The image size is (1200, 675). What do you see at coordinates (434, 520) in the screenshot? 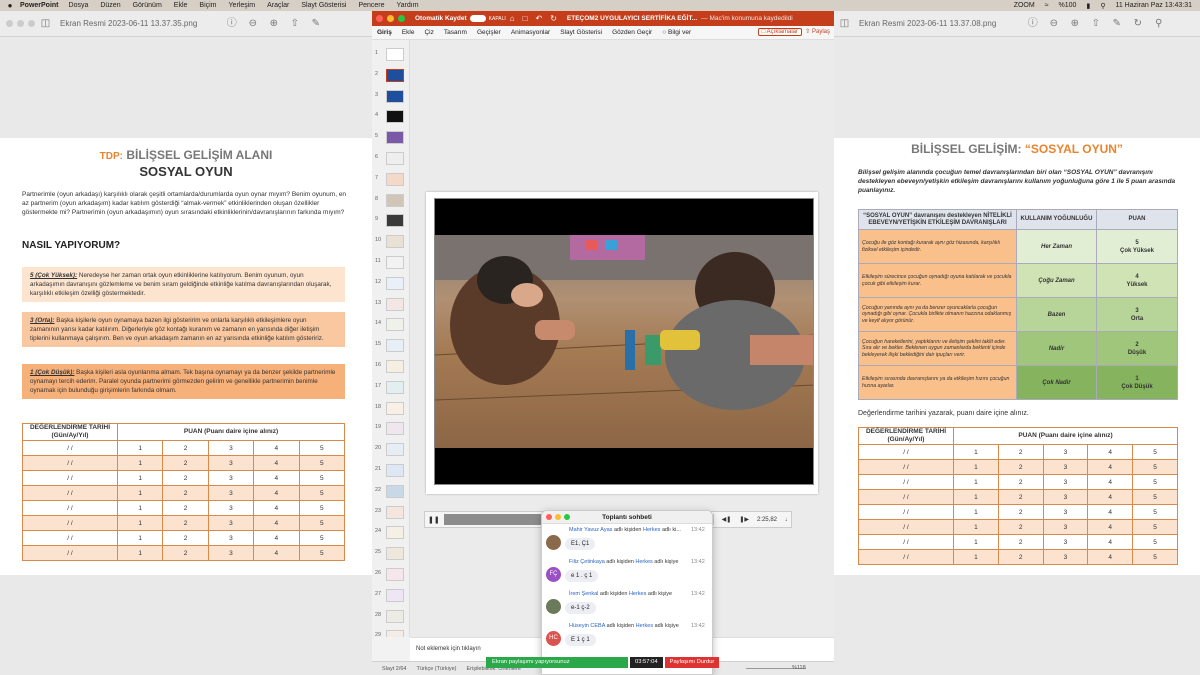
I see `pause-button: ❚❚` at bounding box center [434, 520].